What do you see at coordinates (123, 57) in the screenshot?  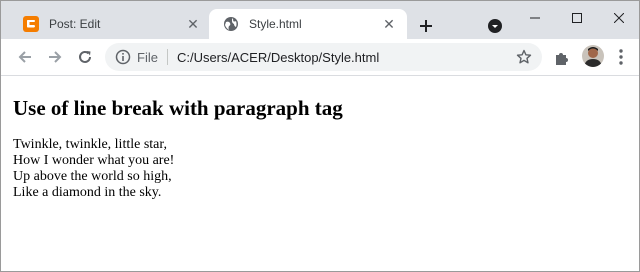 I see `info-icon` at bounding box center [123, 57].